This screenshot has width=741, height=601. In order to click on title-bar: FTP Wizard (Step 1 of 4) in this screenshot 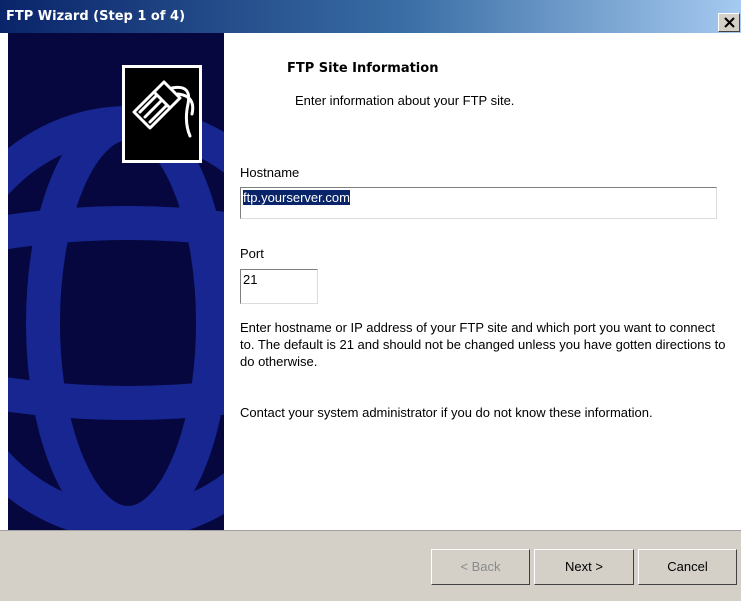, I will do `click(370, 16)`.